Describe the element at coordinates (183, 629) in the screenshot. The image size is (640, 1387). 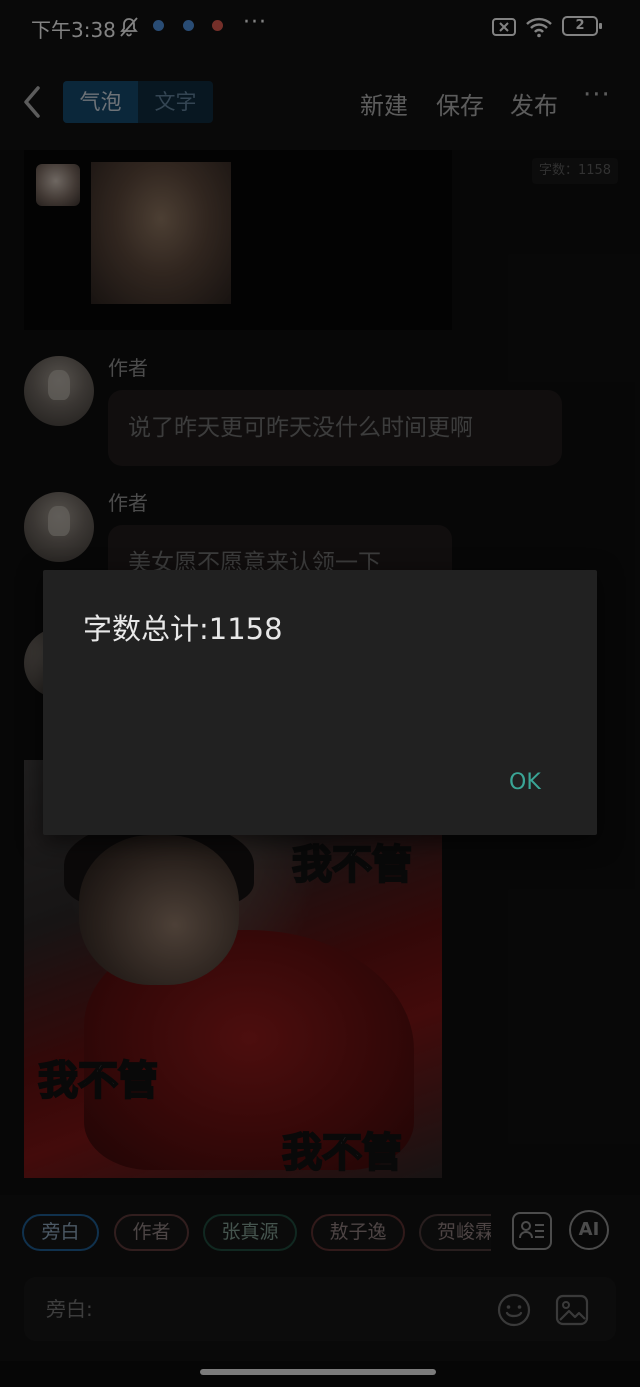
I see `dialog-message: 字数总计:1158` at that location.